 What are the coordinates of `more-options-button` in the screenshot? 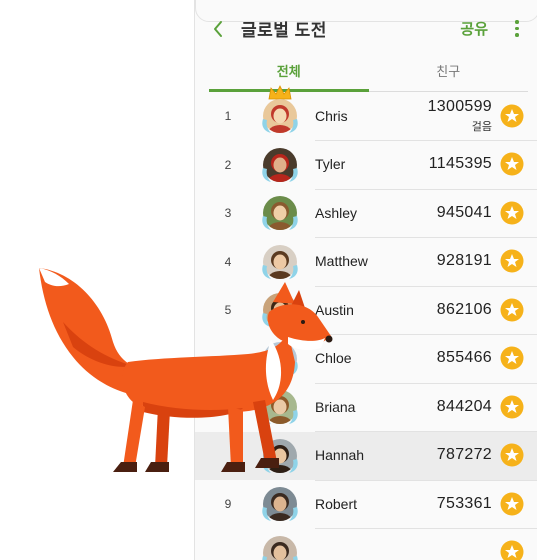 It's located at (517, 28).